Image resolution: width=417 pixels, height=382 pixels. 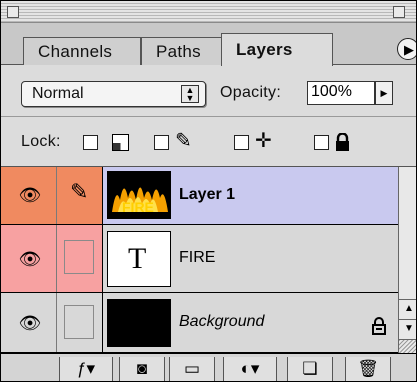 I want to click on close-box, so click(x=13, y=12).